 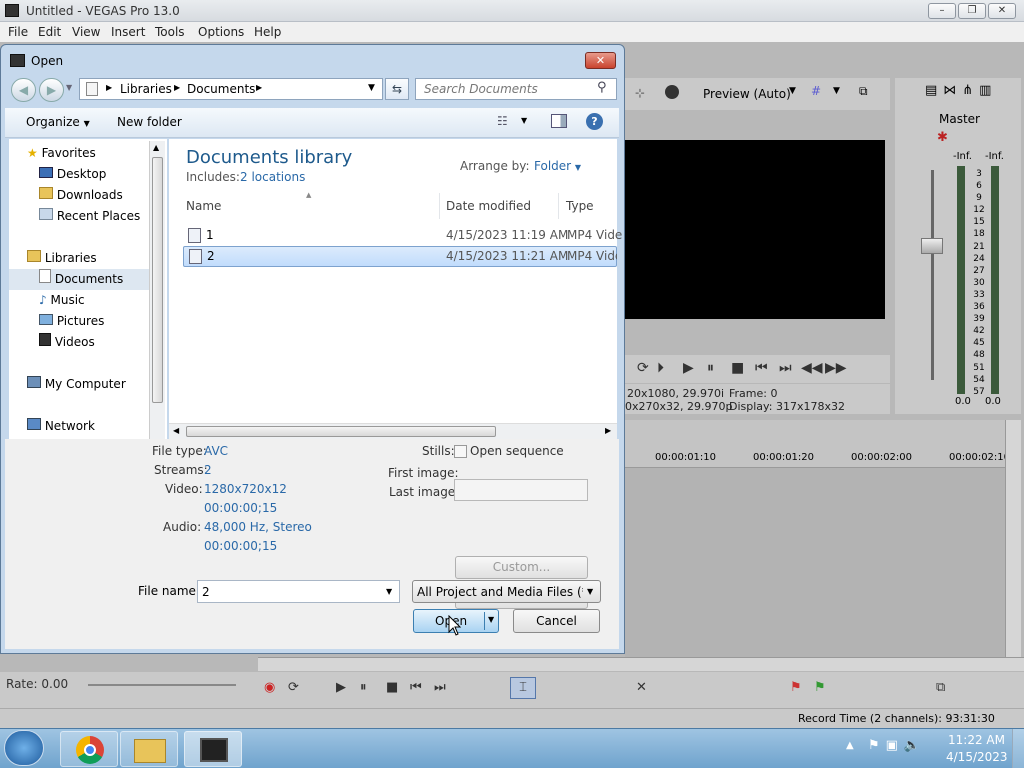 What do you see at coordinates (815, 563) in the screenshot?
I see `timeline-tracks` at bounding box center [815, 563].